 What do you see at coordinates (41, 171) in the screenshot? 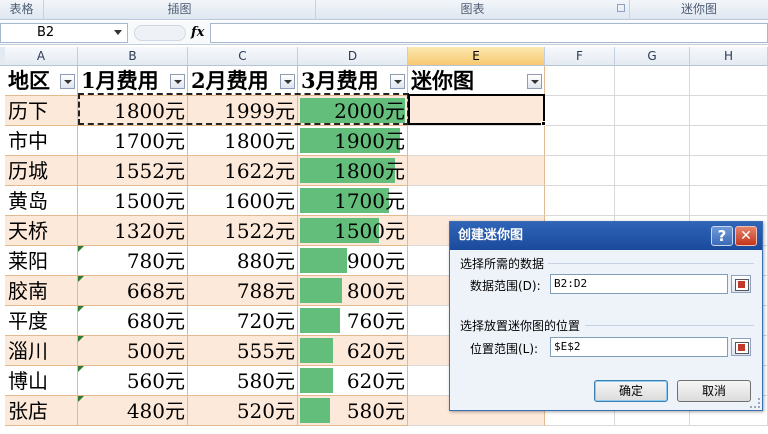
I see `region-cell: 历城` at bounding box center [41, 171].